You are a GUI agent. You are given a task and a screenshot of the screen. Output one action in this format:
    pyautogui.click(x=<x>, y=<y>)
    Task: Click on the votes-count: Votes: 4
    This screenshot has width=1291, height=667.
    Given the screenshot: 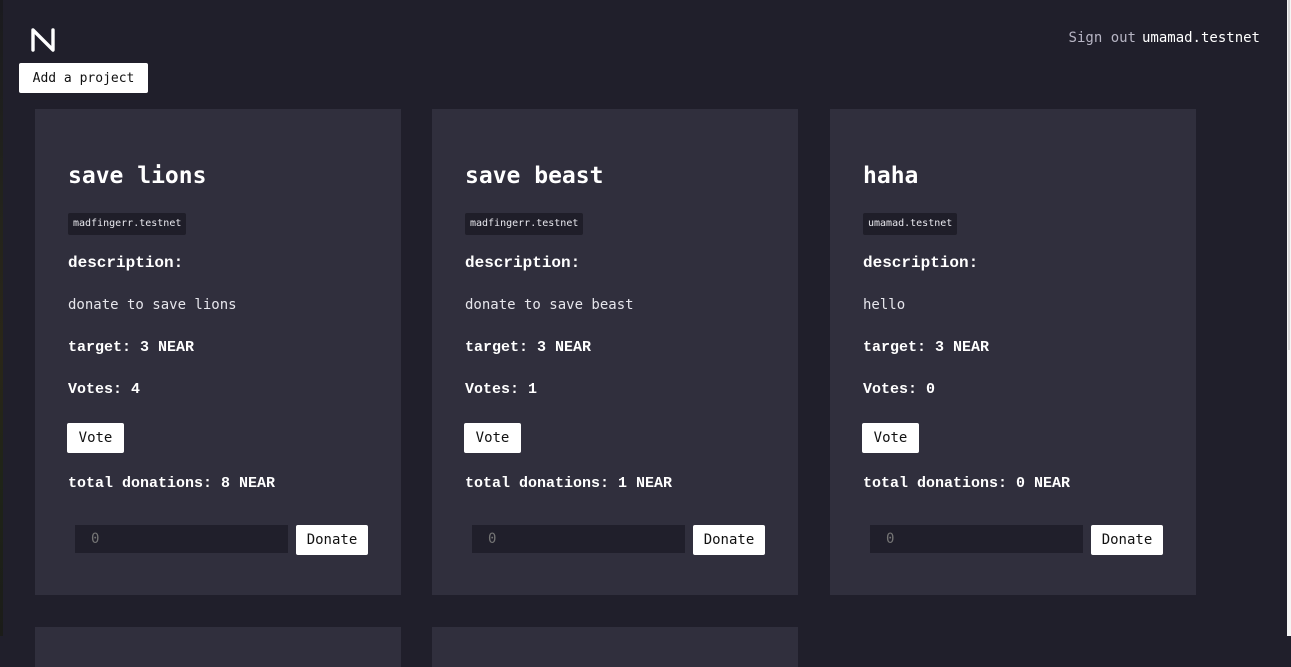 What is the action you would take?
    pyautogui.click(x=104, y=389)
    